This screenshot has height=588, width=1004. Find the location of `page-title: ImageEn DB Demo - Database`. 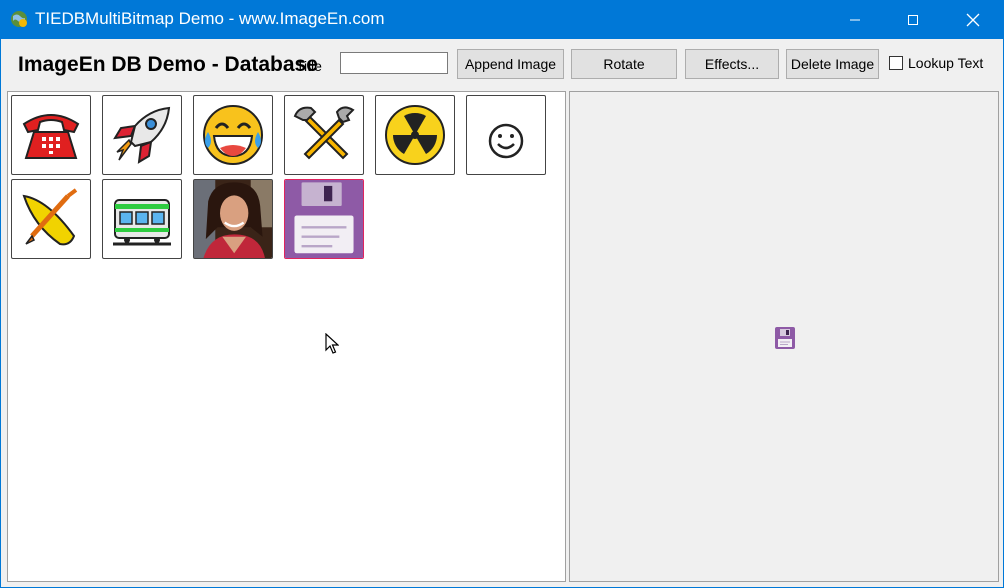

page-title: ImageEn DB Demo - Database is located at coordinates (168, 64).